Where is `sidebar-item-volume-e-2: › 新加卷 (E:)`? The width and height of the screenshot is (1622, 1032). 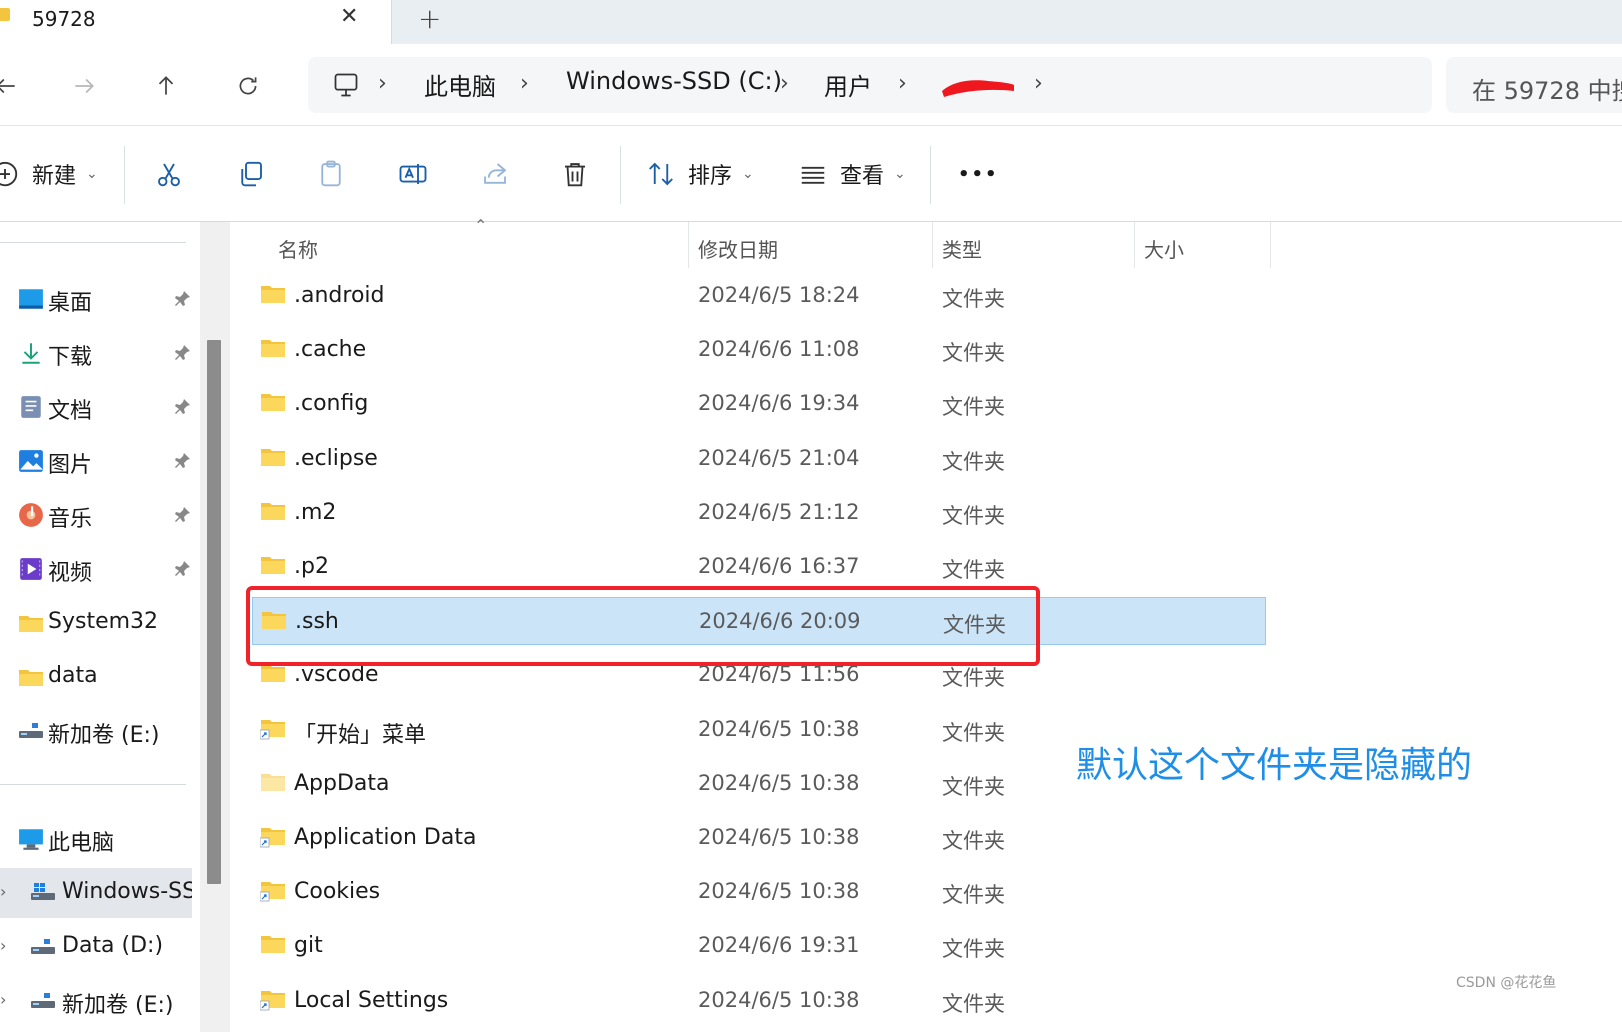 sidebar-item-volume-e-2: › 新加卷 (E:) is located at coordinates (99, 1001).